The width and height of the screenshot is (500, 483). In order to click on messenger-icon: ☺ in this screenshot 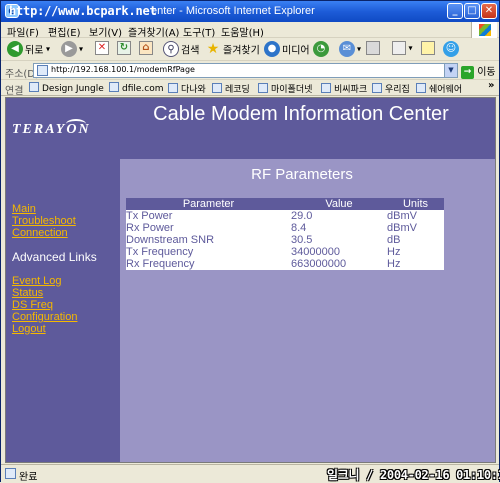, I will do `click(451, 49)`.